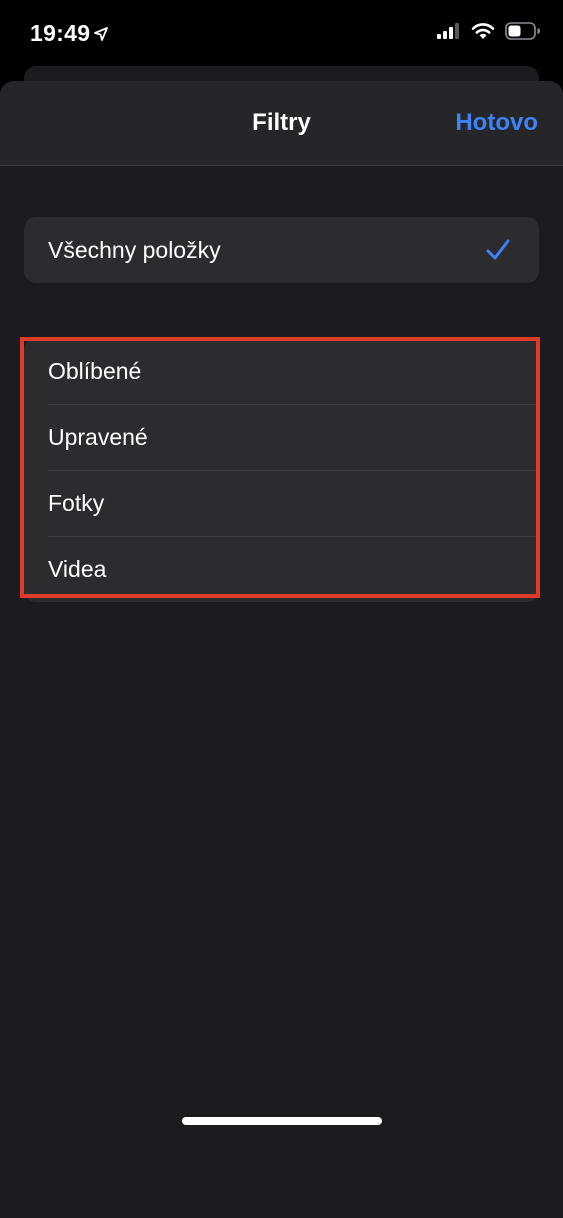 This screenshot has height=1218, width=563. I want to click on filter-option-label: Videa, so click(77, 568).